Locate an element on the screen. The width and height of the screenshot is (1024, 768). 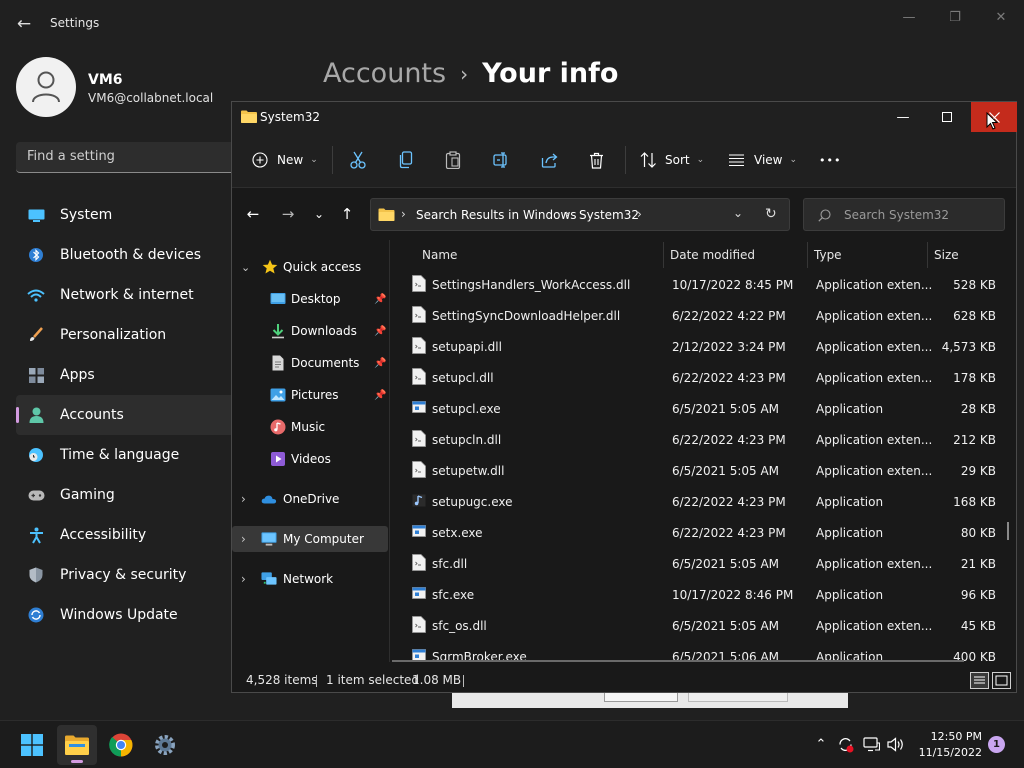
nav-label: Downloads is located at coordinates (324, 331).